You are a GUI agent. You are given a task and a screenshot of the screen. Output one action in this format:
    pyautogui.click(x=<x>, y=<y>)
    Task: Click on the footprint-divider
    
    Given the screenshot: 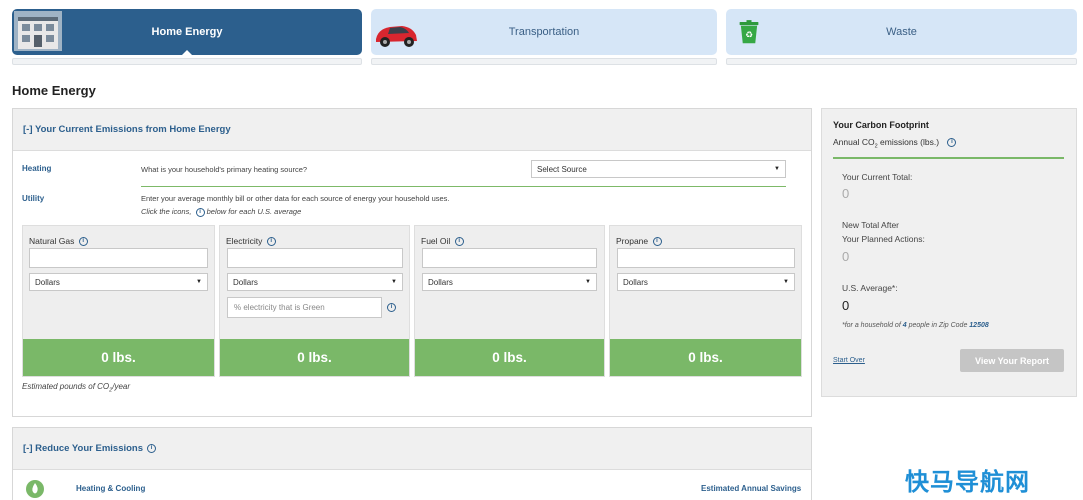 What is the action you would take?
    pyautogui.click(x=948, y=158)
    